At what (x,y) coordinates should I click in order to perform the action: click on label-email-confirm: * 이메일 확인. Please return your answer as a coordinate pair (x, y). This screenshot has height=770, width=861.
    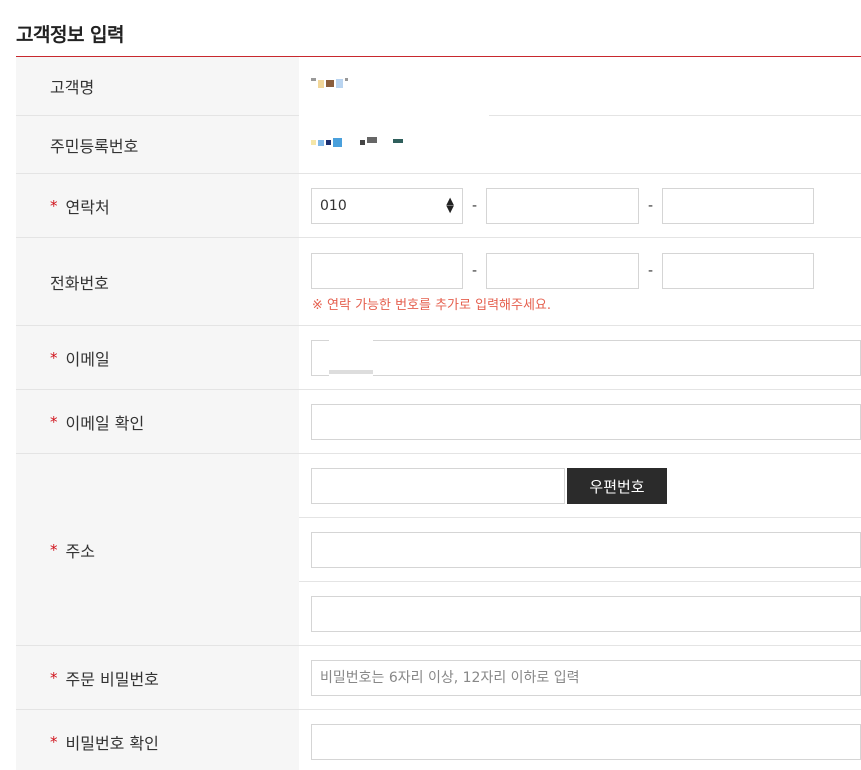
    Looking at the image, I should click on (157, 422).